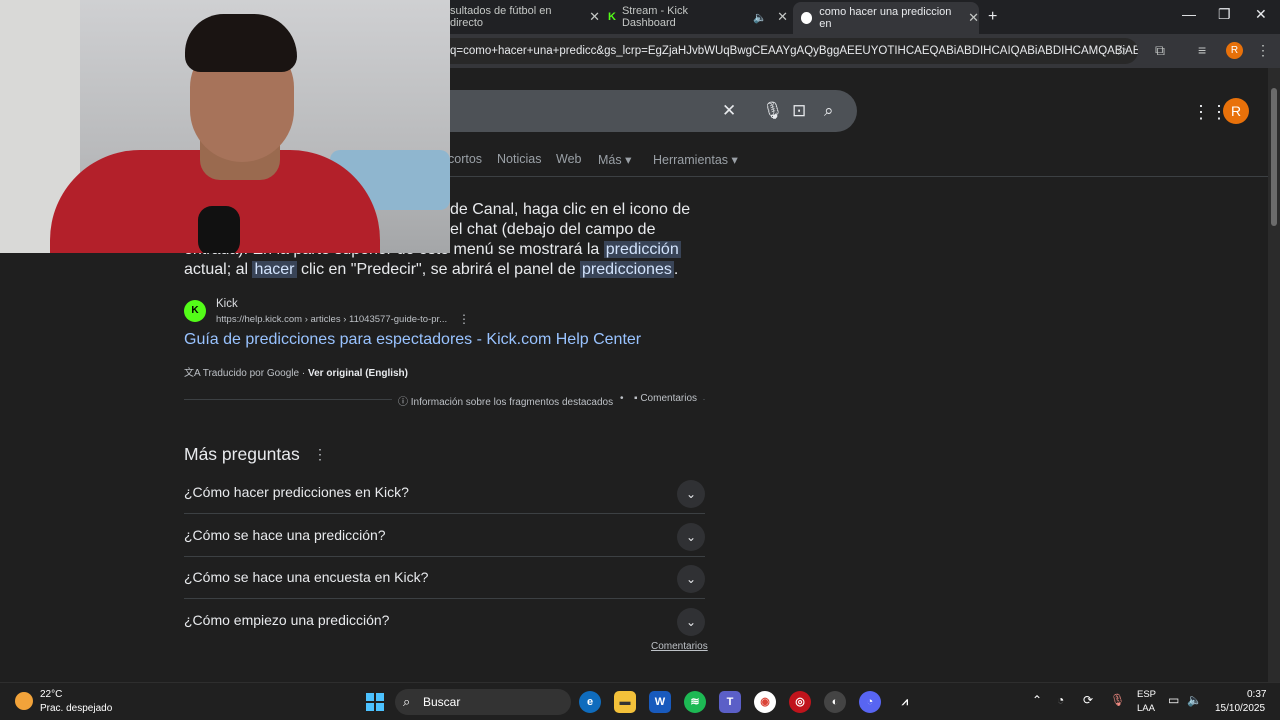  Describe the element at coordinates (483, 702) in the screenshot. I see `taskbar-search: ⌕ Buscar` at that location.